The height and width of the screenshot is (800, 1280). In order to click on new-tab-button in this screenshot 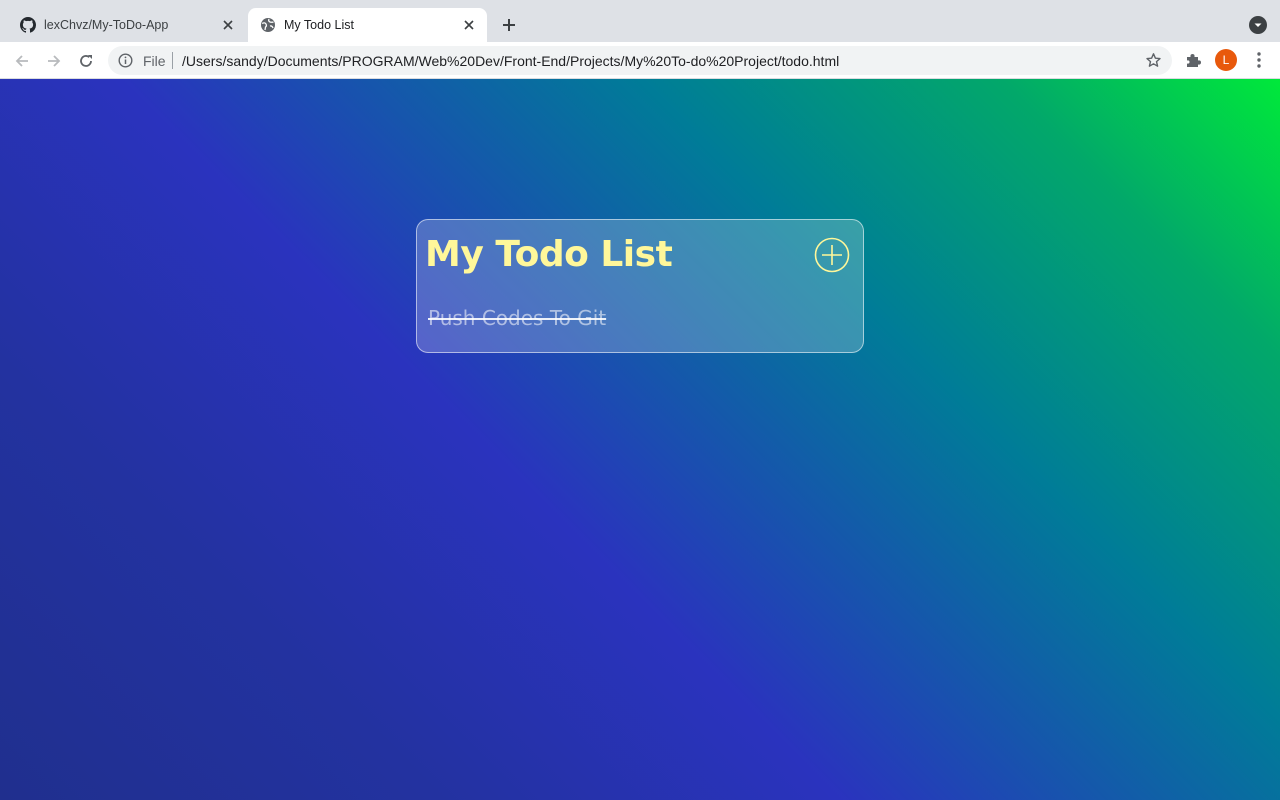, I will do `click(509, 25)`.